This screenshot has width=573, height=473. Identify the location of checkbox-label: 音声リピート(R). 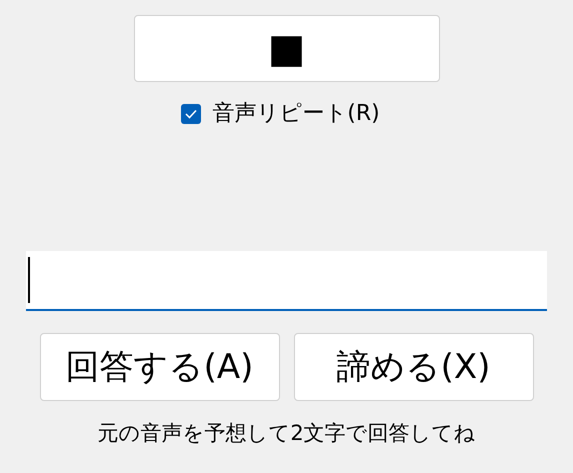
(296, 114).